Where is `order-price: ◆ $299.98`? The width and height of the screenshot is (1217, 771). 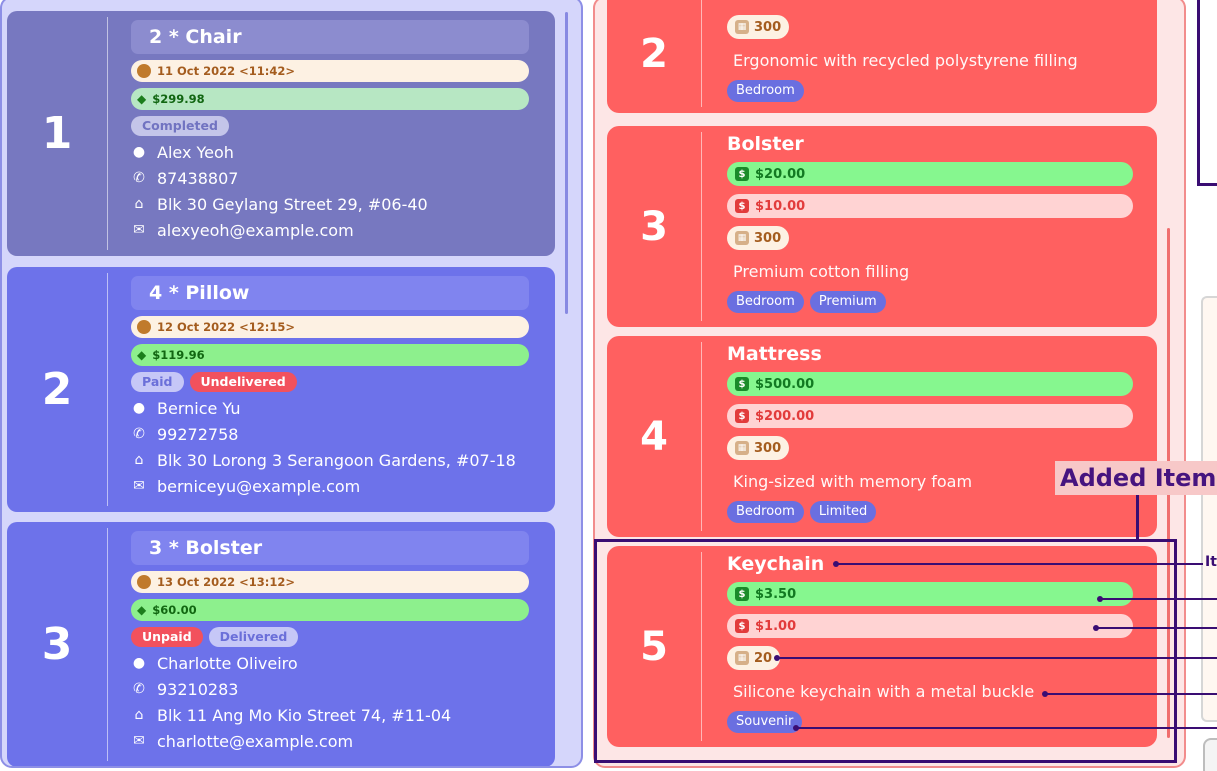
order-price: ◆ $299.98 is located at coordinates (330, 99).